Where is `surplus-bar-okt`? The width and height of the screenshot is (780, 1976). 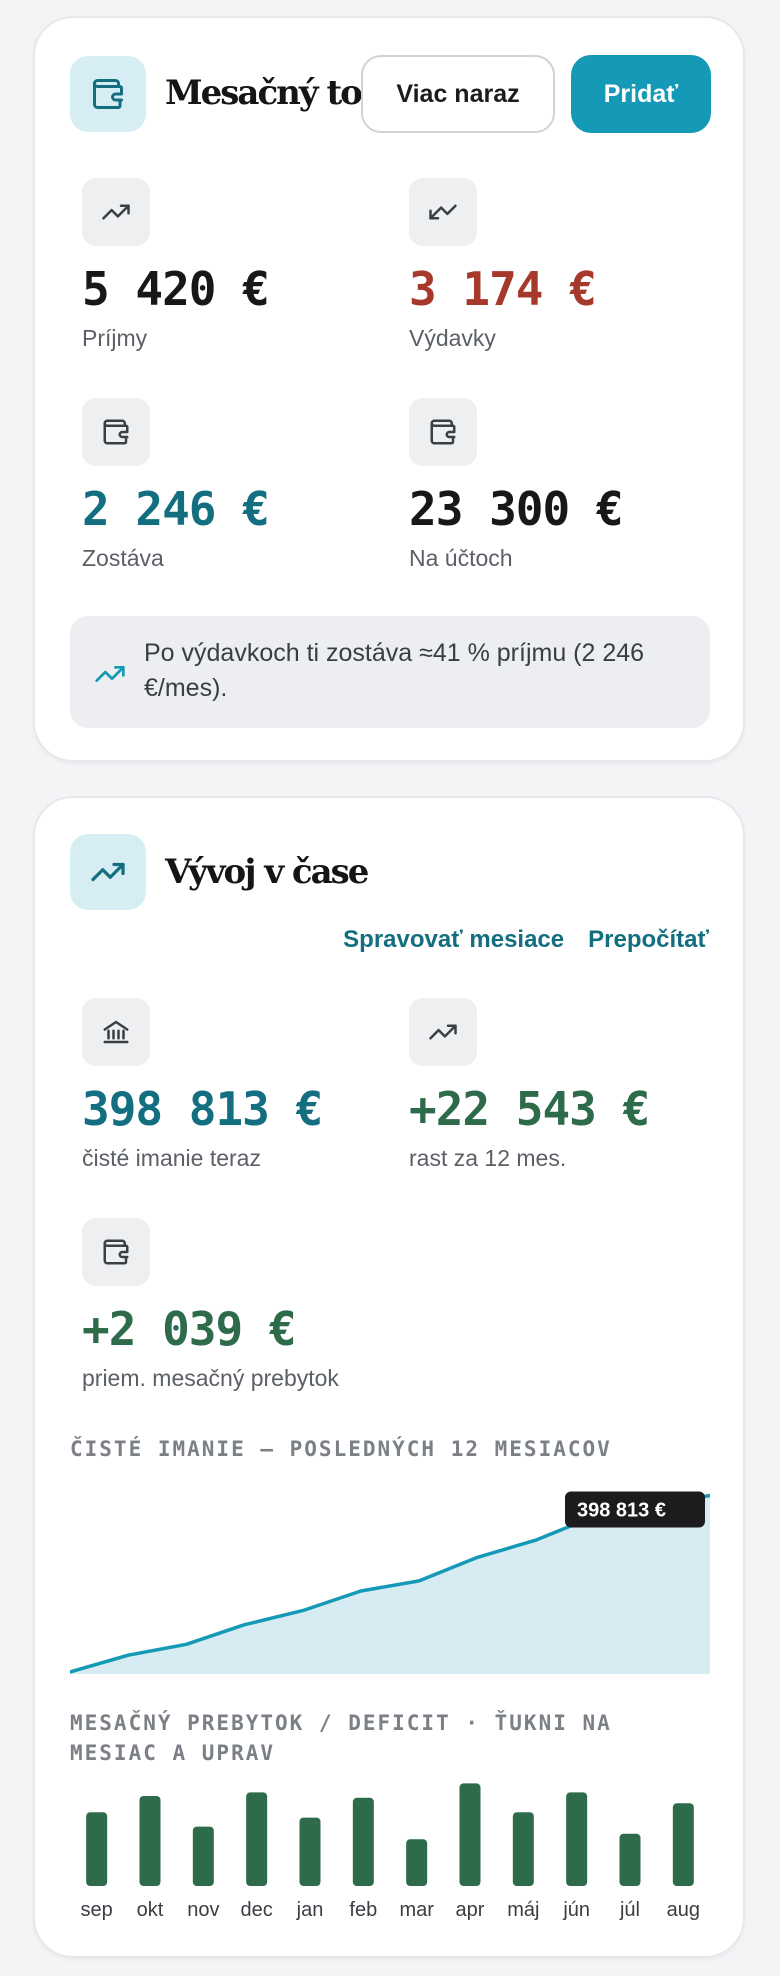 surplus-bar-okt is located at coordinates (150, 1841).